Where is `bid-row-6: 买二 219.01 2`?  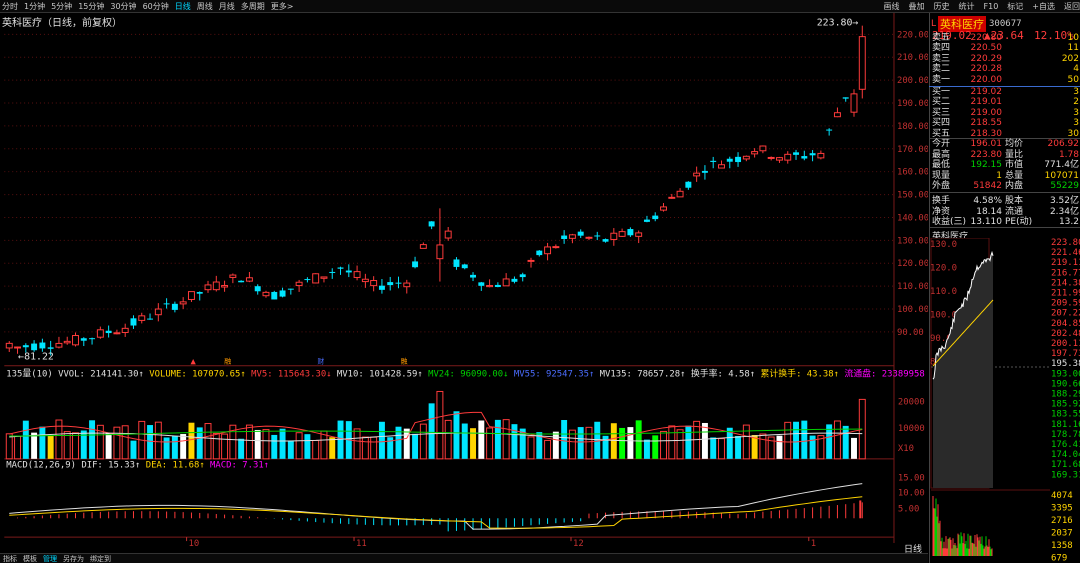
bid-row-6: 买二 219.01 2 is located at coordinates (1005, 102).